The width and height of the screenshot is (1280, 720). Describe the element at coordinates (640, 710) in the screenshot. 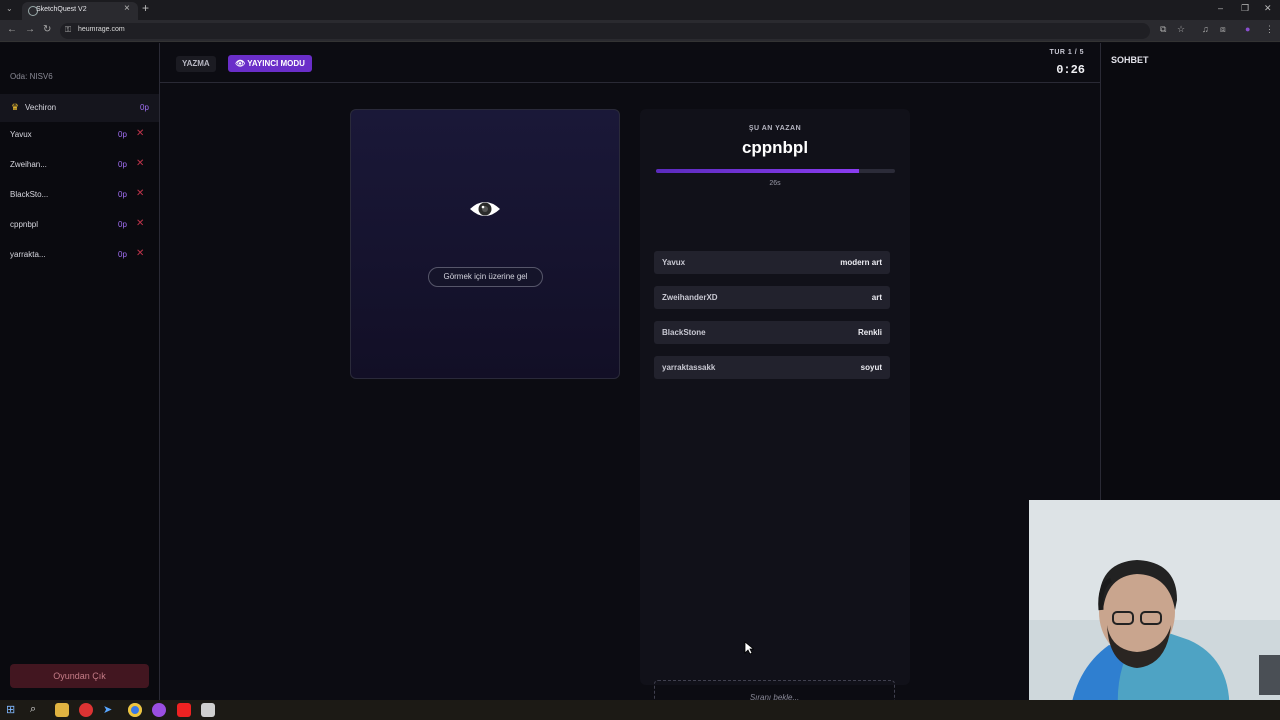

I see `os-taskbar: ⊞ ⌕ ➤` at that location.